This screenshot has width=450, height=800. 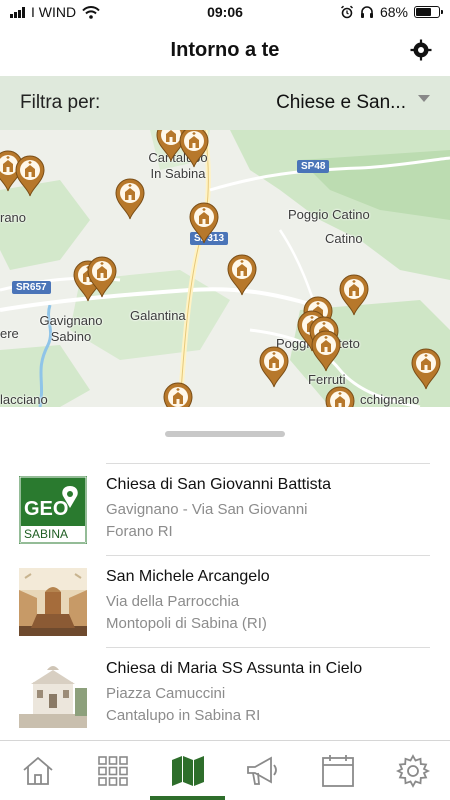 What do you see at coordinates (234, 668) in the screenshot?
I see `item-title: Chiesa di Maria SS Assunta in Cielo` at bounding box center [234, 668].